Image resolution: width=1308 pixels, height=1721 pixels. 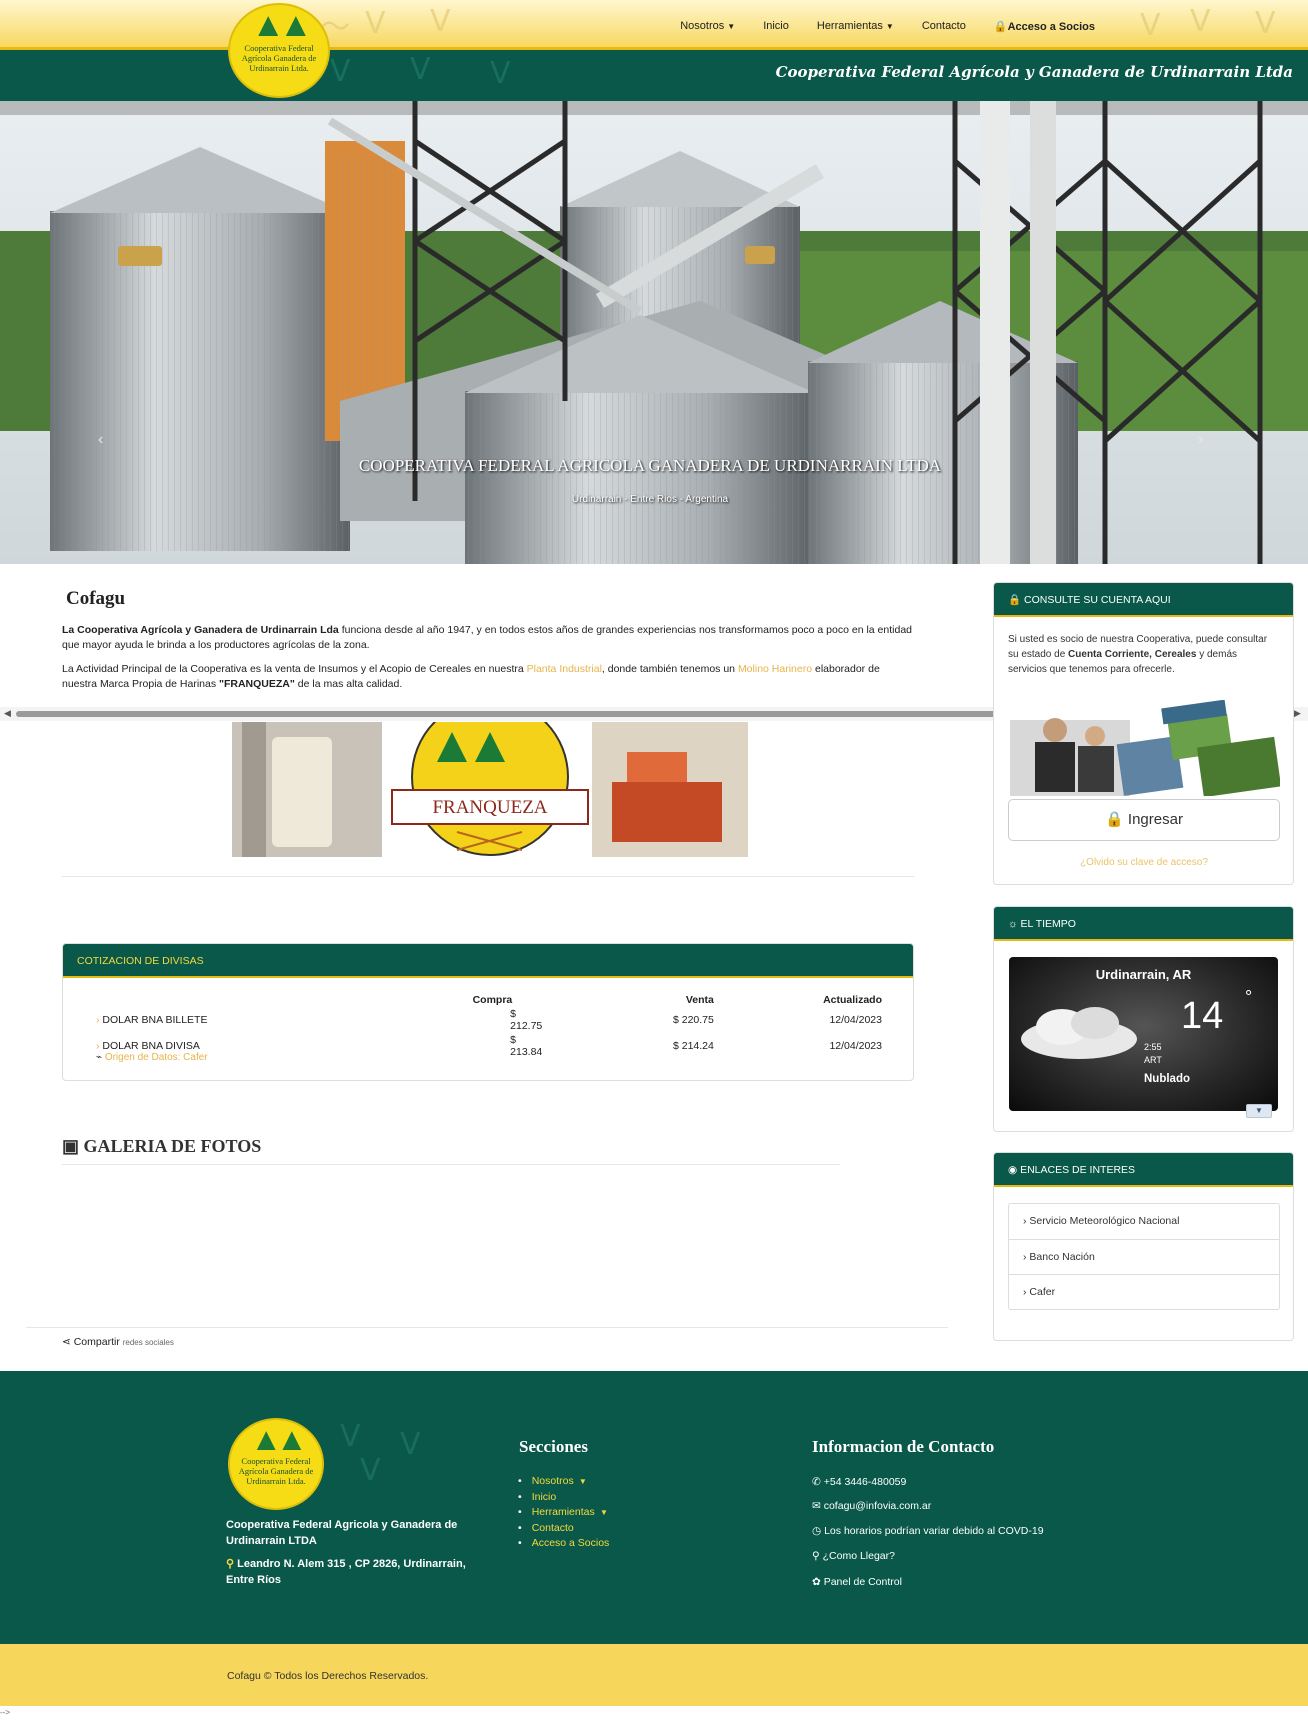 I want to click on share-label: Compartir, so click(x=96, y=1342).